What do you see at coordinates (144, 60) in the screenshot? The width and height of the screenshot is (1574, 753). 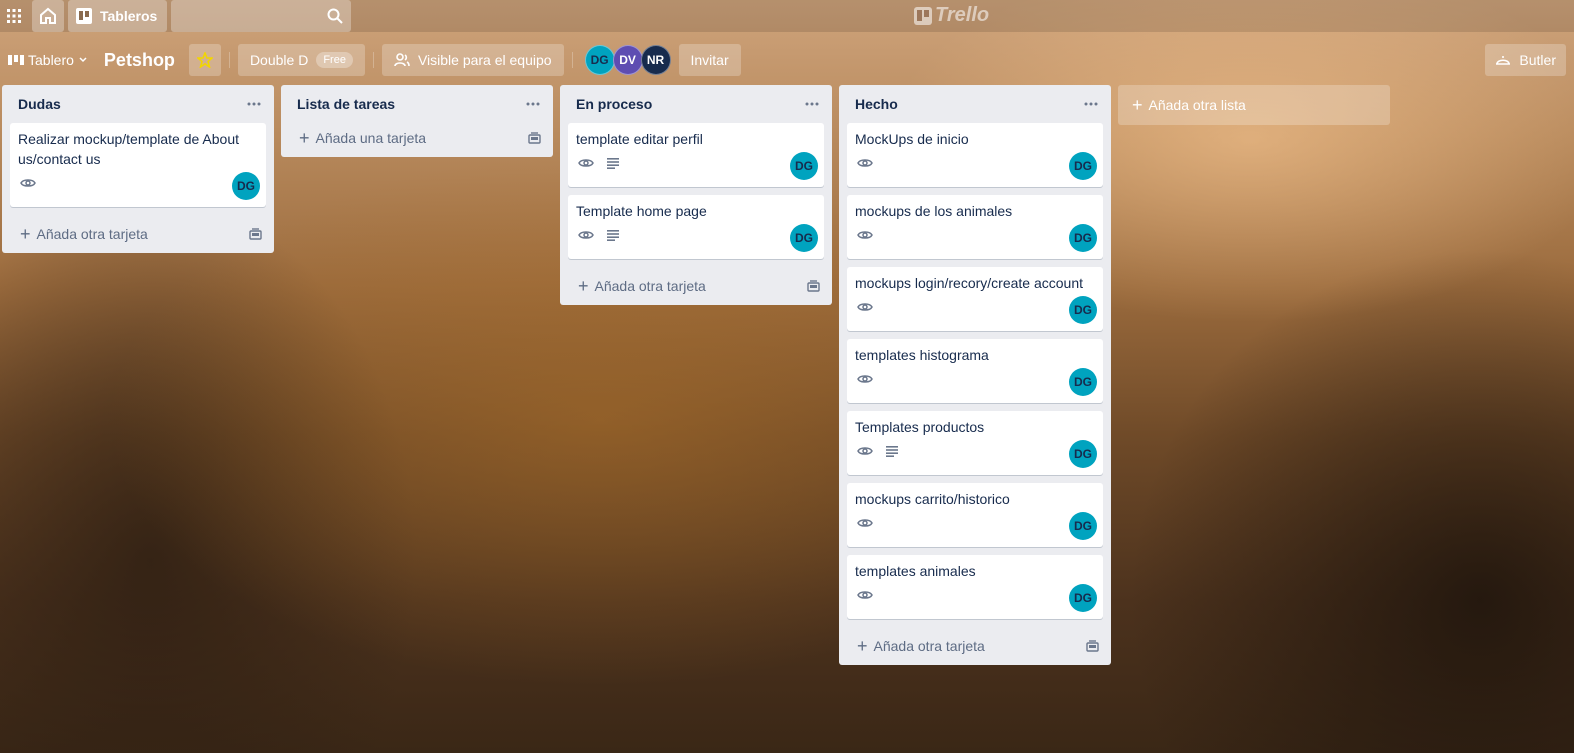 I see `board-title: Petshop` at bounding box center [144, 60].